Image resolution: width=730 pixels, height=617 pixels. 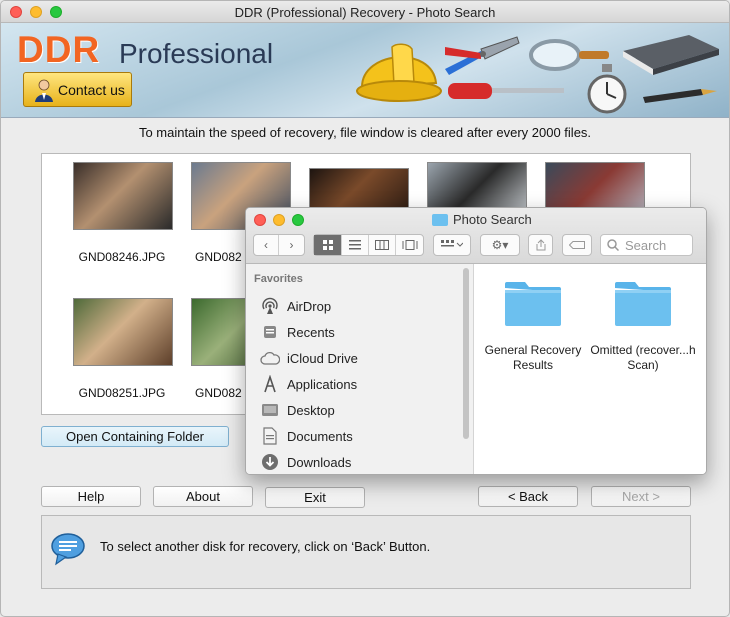 What do you see at coordinates (122, 393) in the screenshot?
I see `file-name: GND08251.JPG` at bounding box center [122, 393].